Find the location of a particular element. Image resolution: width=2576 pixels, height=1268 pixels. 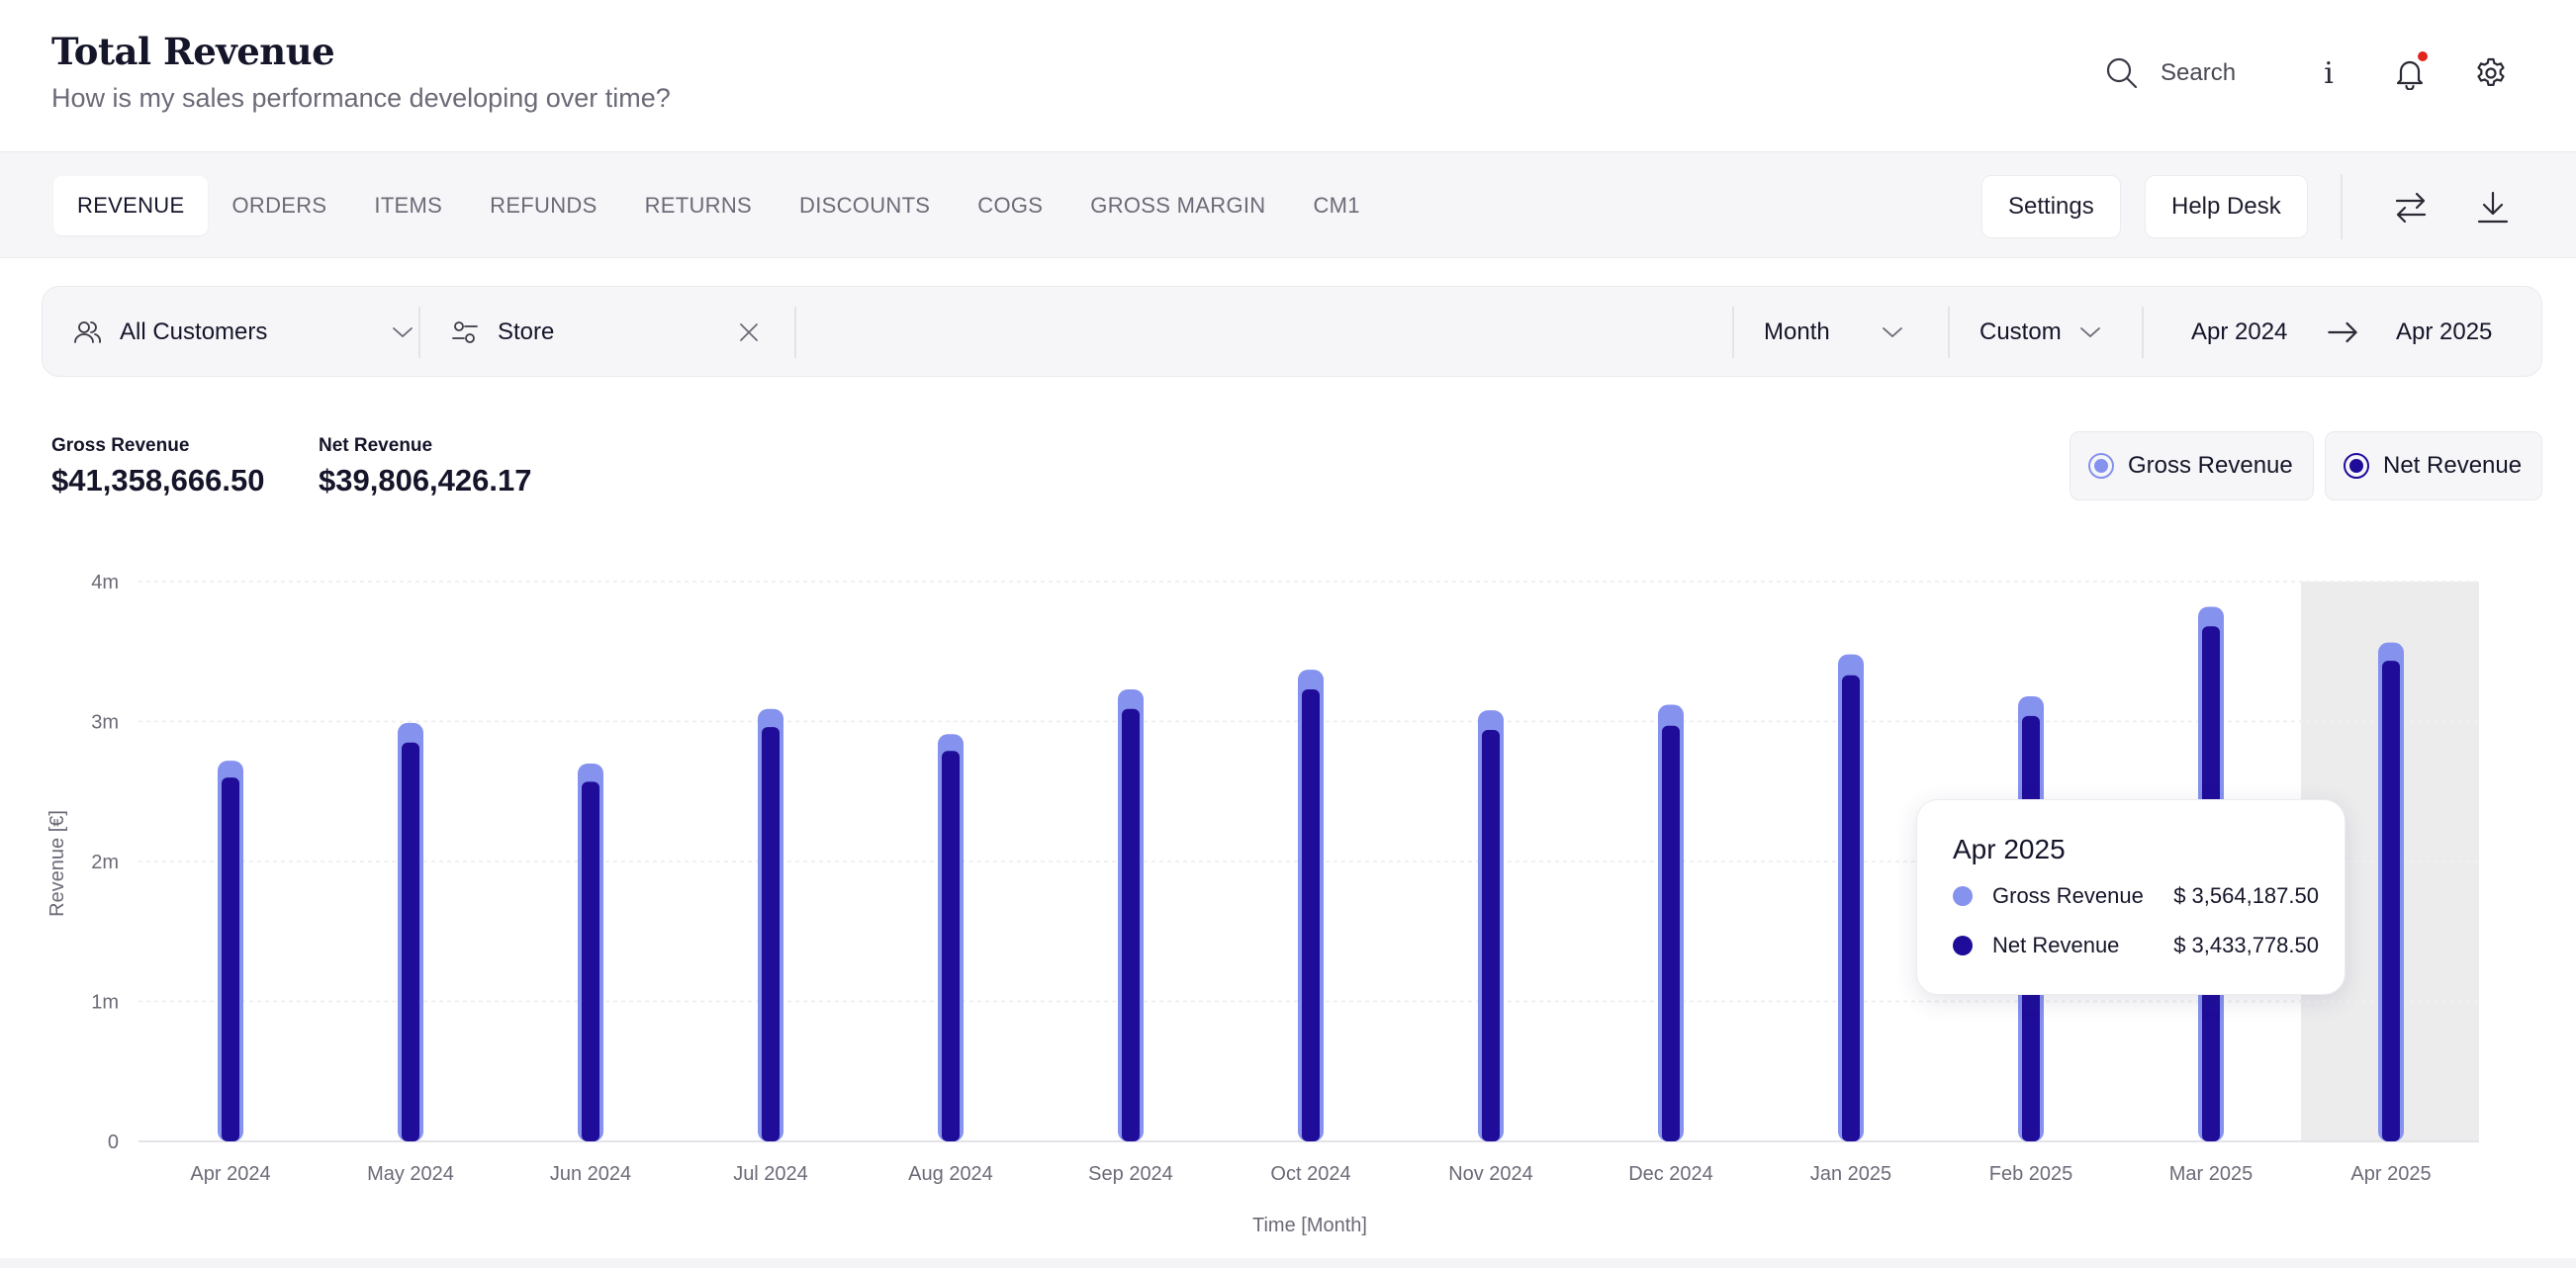

tab-items: ITEMS is located at coordinates (408, 205).